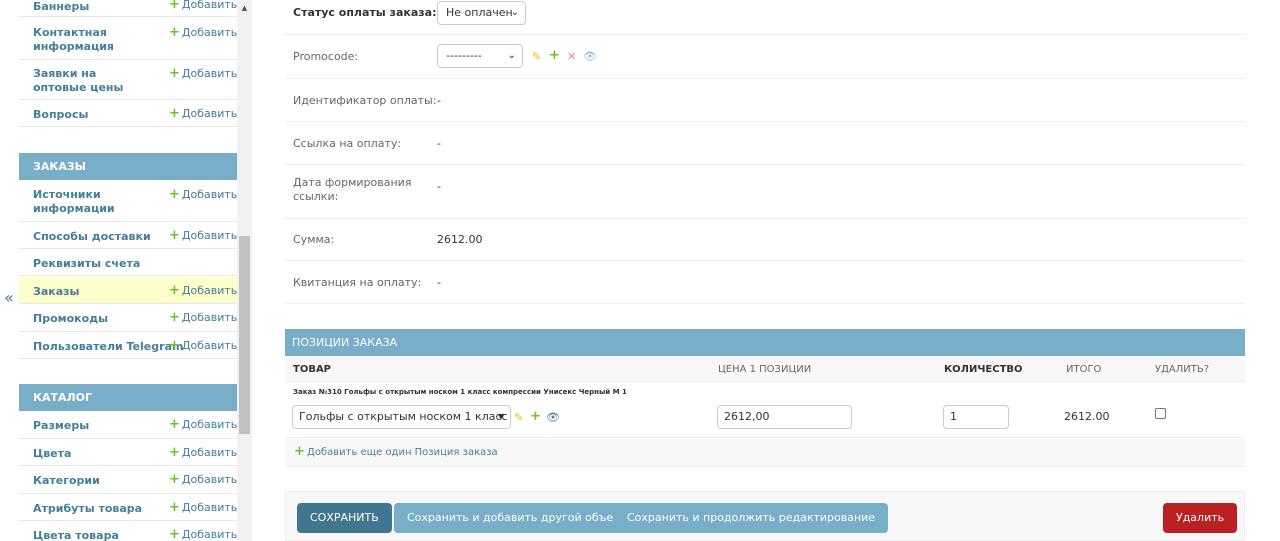  What do you see at coordinates (765, 342) in the screenshot?
I see `inline-header: ПОЗИЦИИ ЗАКАЗА` at bounding box center [765, 342].